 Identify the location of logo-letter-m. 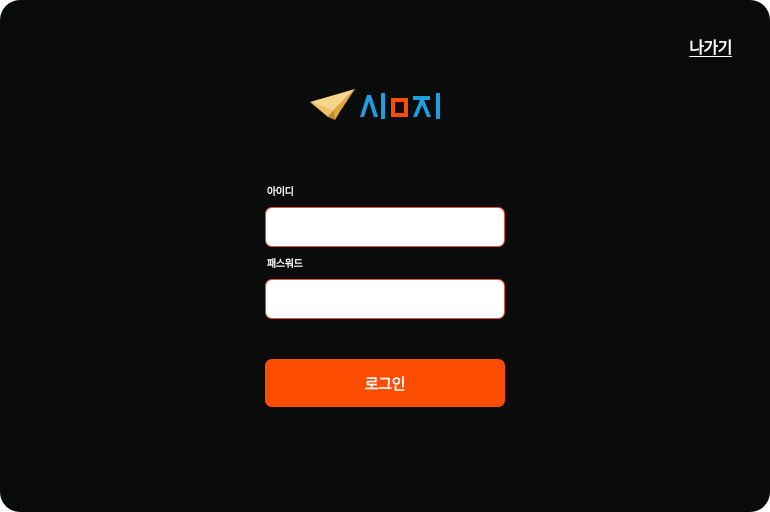
(399, 107).